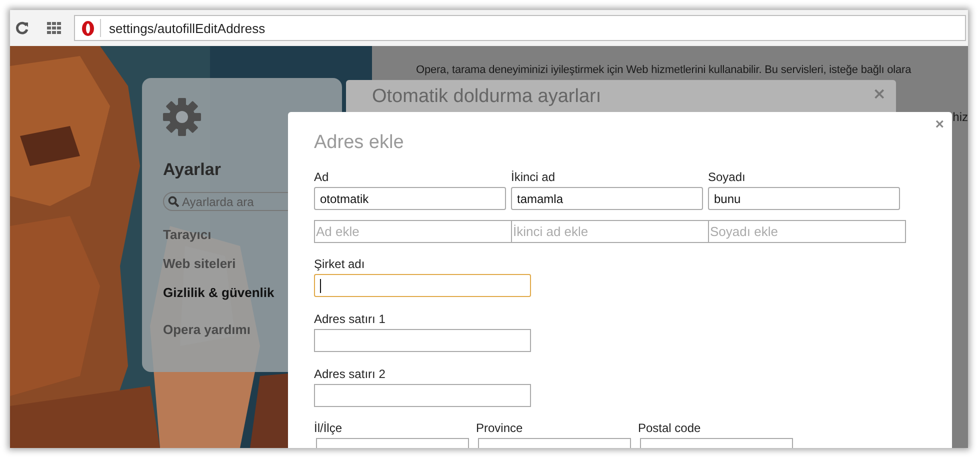  Describe the element at coordinates (54, 28) in the screenshot. I see `grid-icon` at that location.